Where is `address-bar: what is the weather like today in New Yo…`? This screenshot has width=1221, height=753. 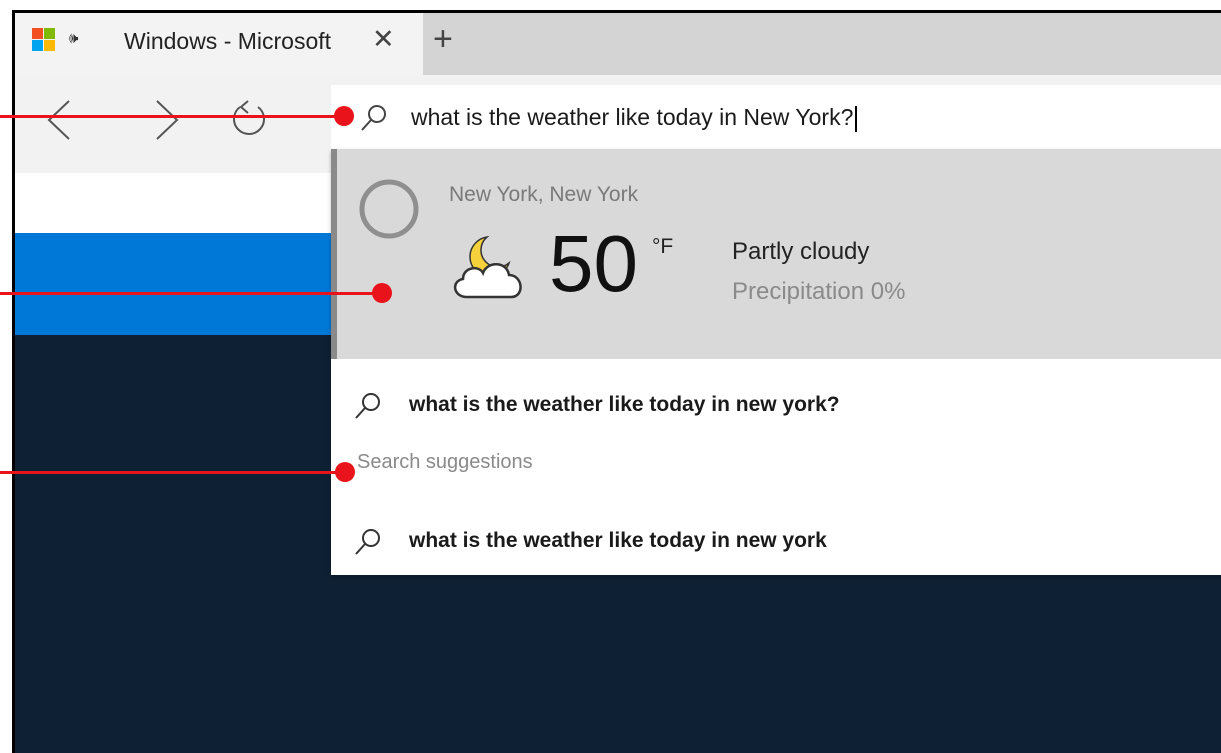 address-bar: what is the weather like today in New Yo… is located at coordinates (776, 117).